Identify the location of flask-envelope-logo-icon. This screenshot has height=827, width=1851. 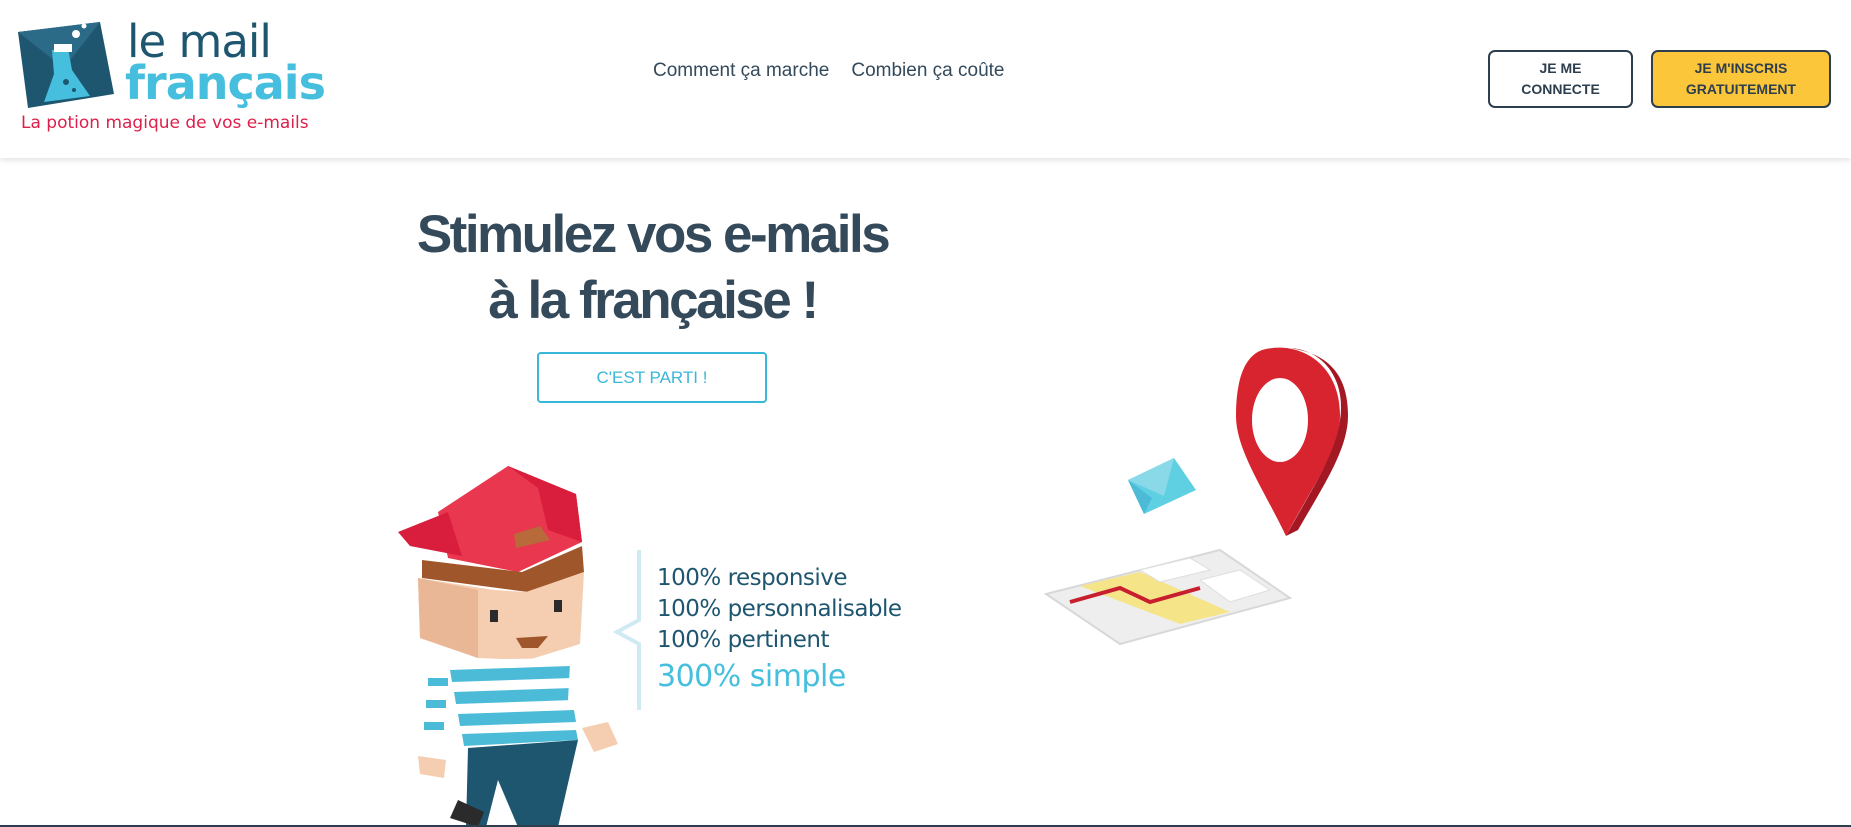
(66, 65).